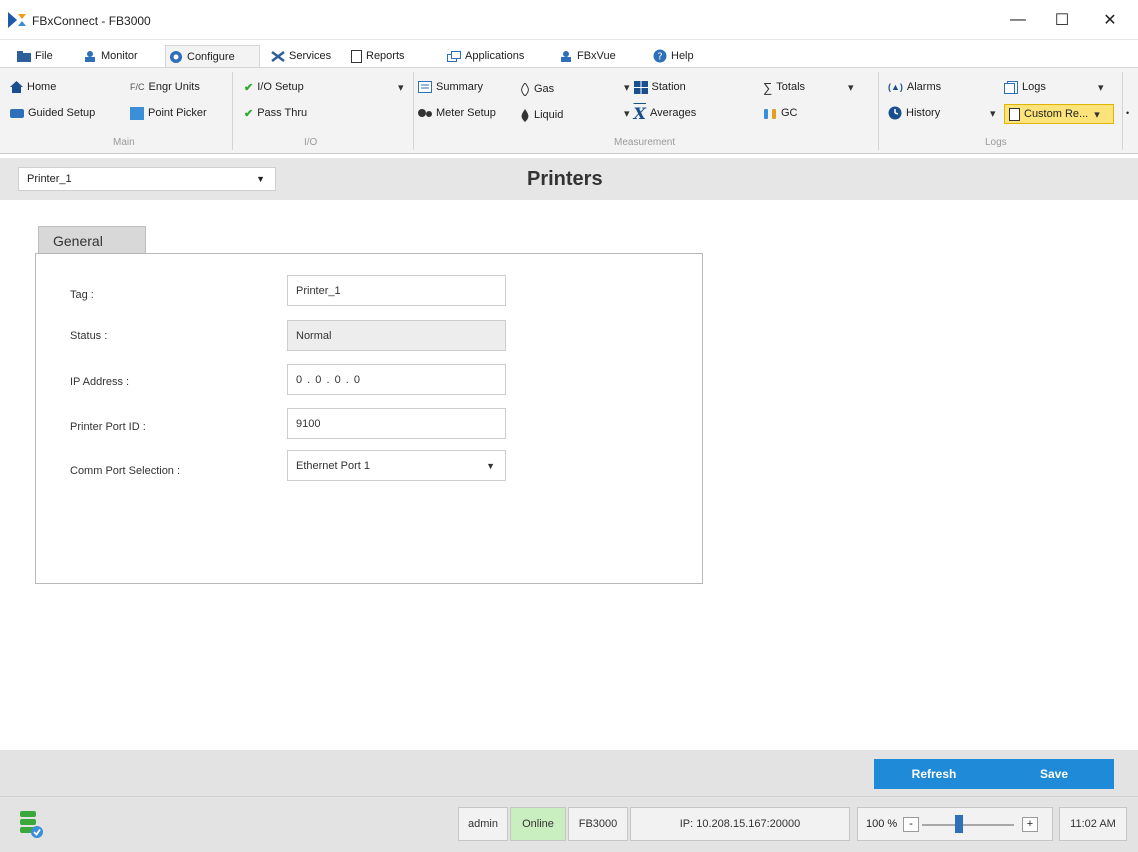  I want to click on logs-button: Logs, so click(1025, 87).